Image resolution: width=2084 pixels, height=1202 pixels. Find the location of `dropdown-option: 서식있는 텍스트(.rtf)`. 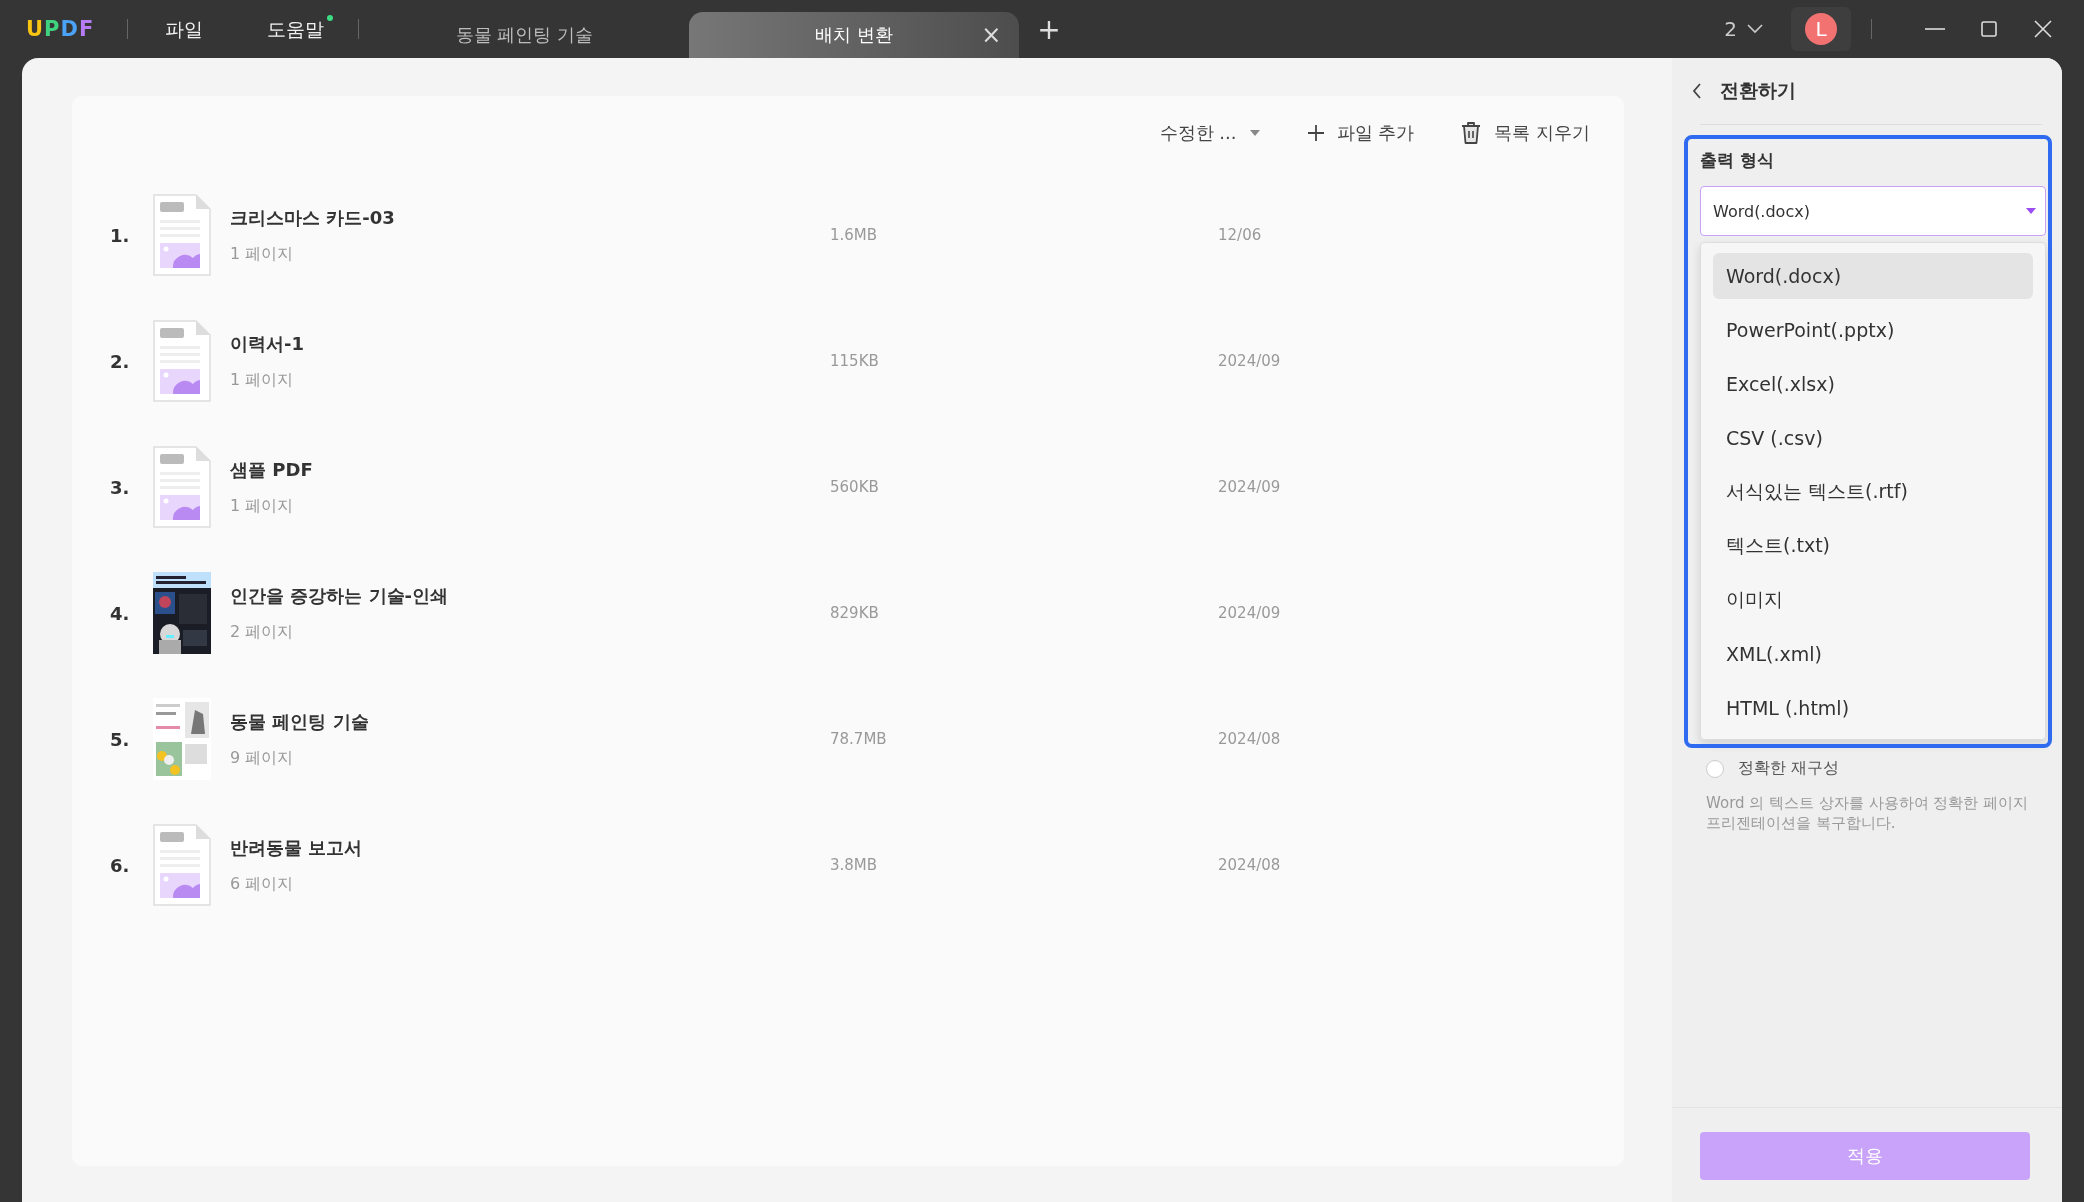

dropdown-option: 서식있는 텍스트(.rtf) is located at coordinates (1873, 492).